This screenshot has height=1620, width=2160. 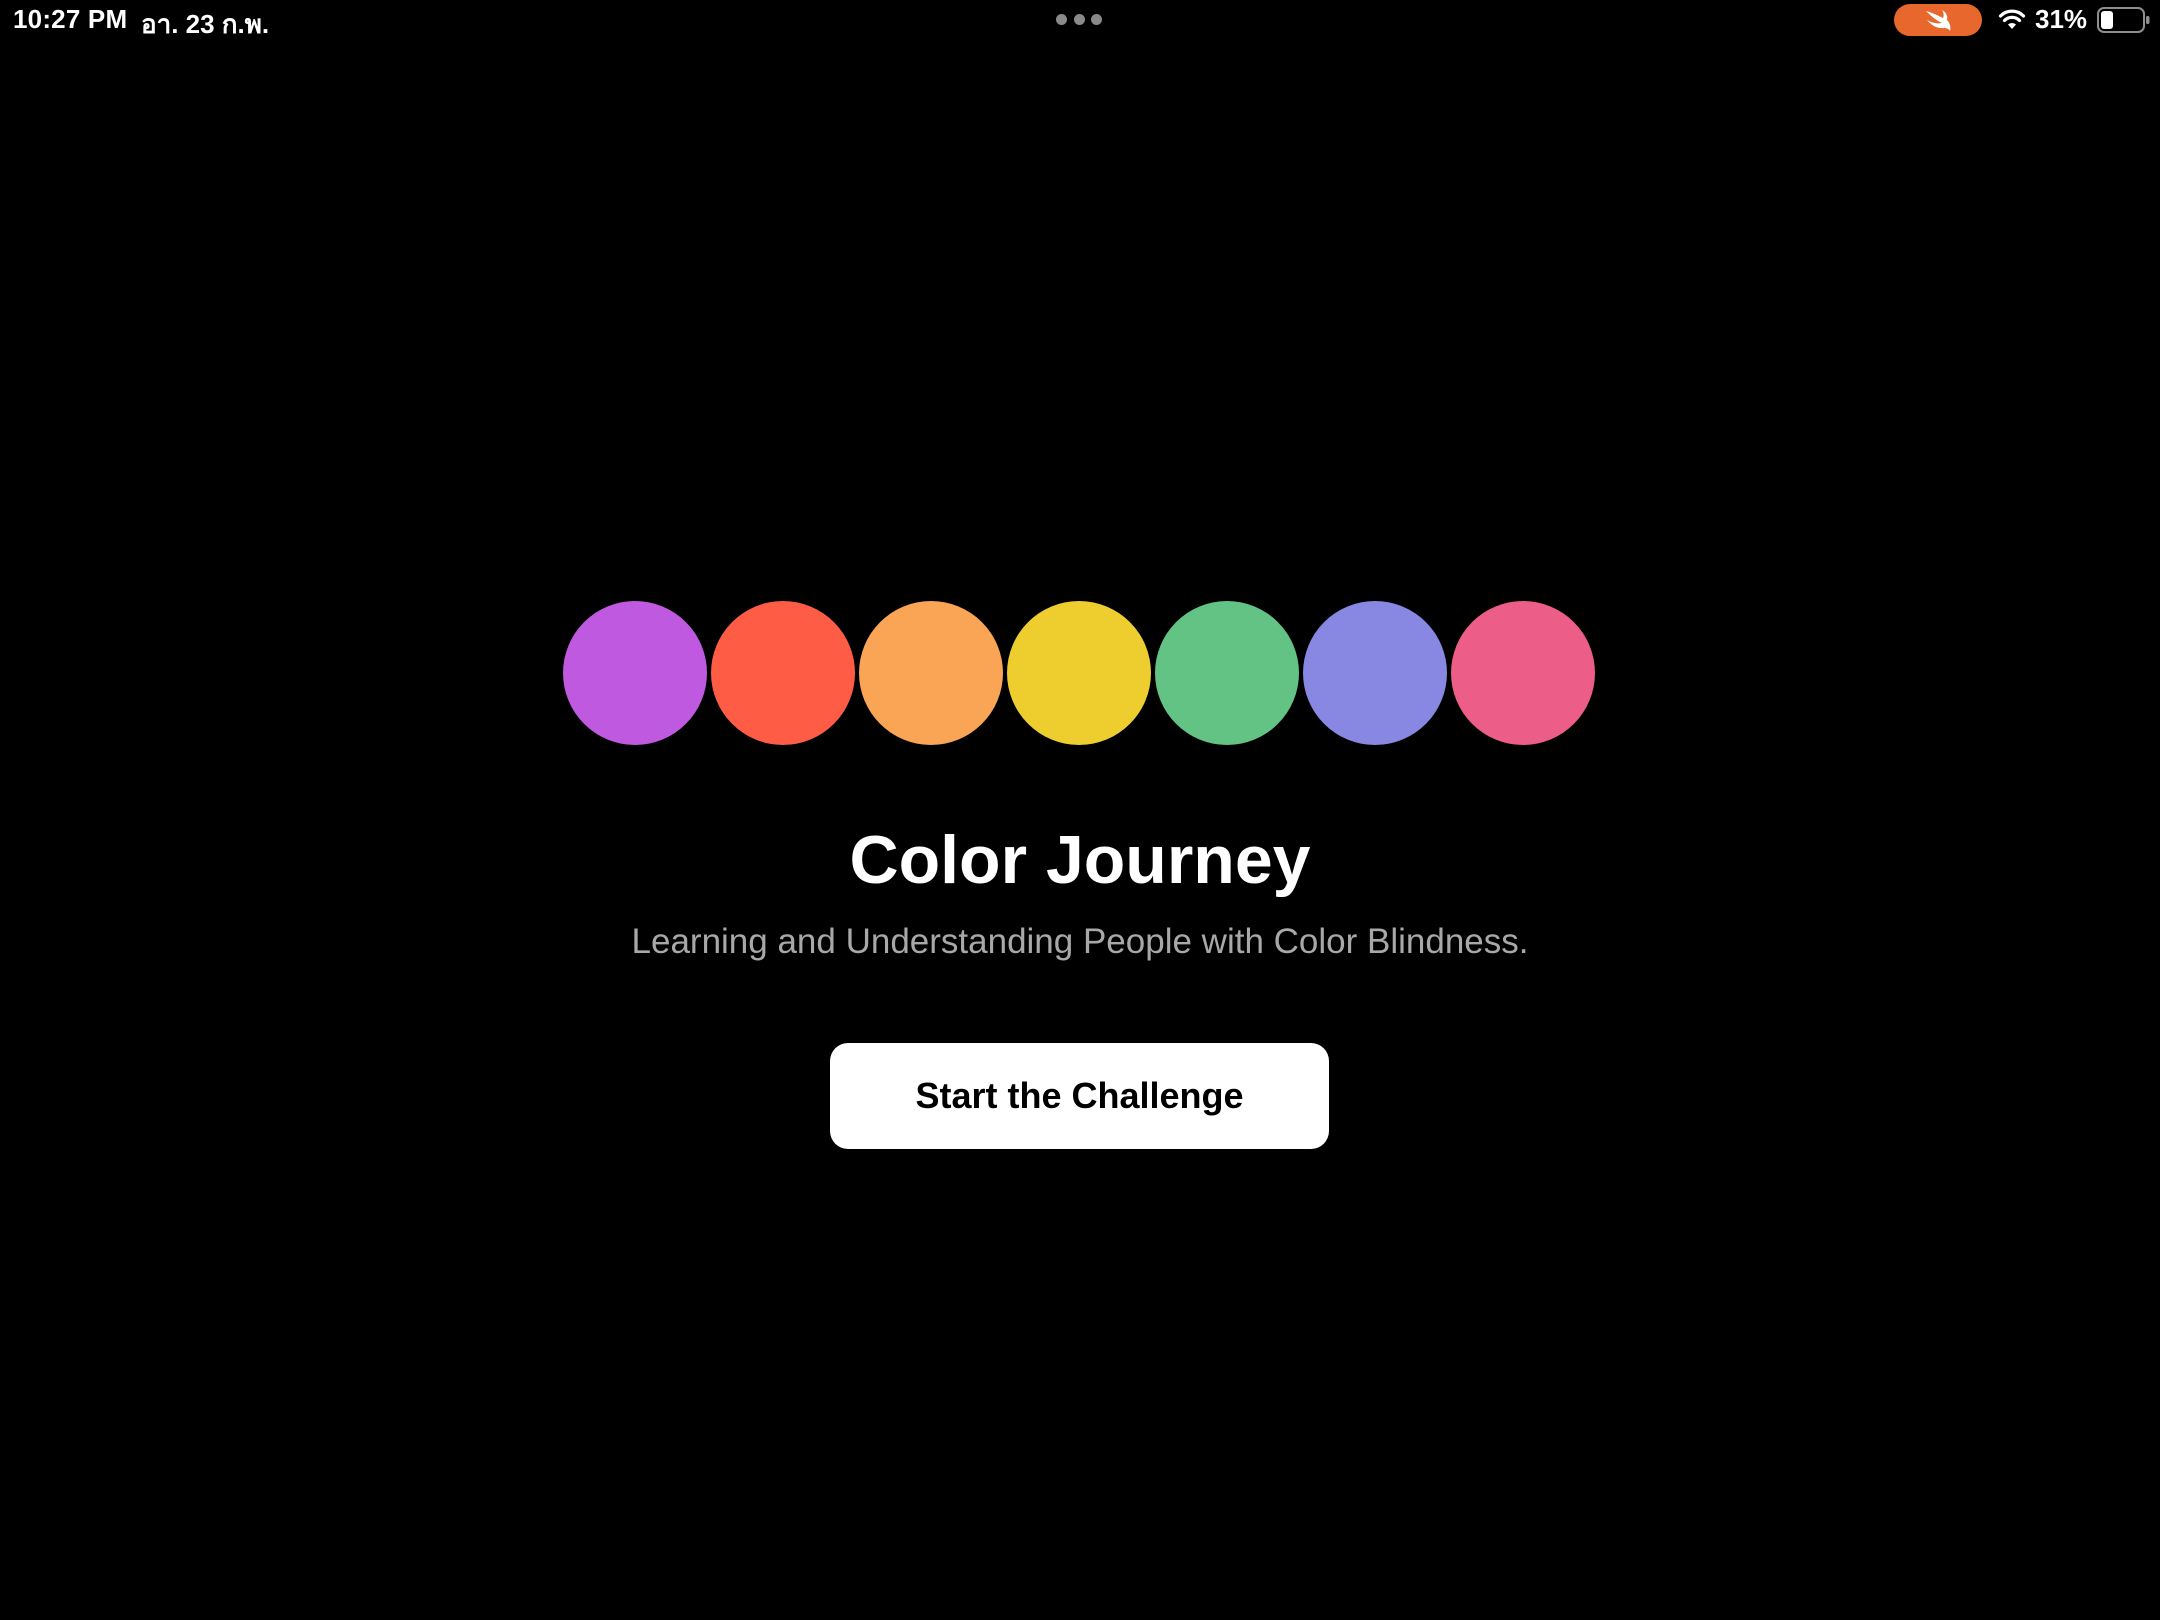 I want to click on color-dot-pink, so click(x=1523, y=673).